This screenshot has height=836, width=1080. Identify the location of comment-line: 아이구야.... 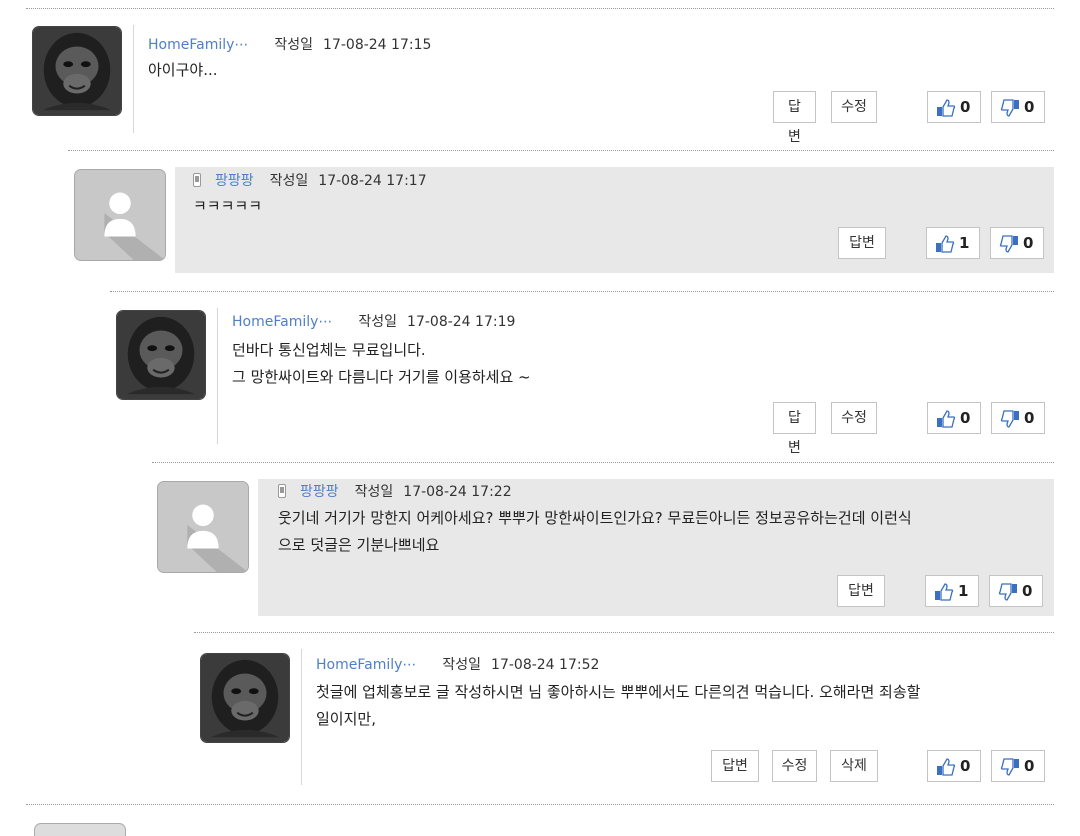
(183, 70).